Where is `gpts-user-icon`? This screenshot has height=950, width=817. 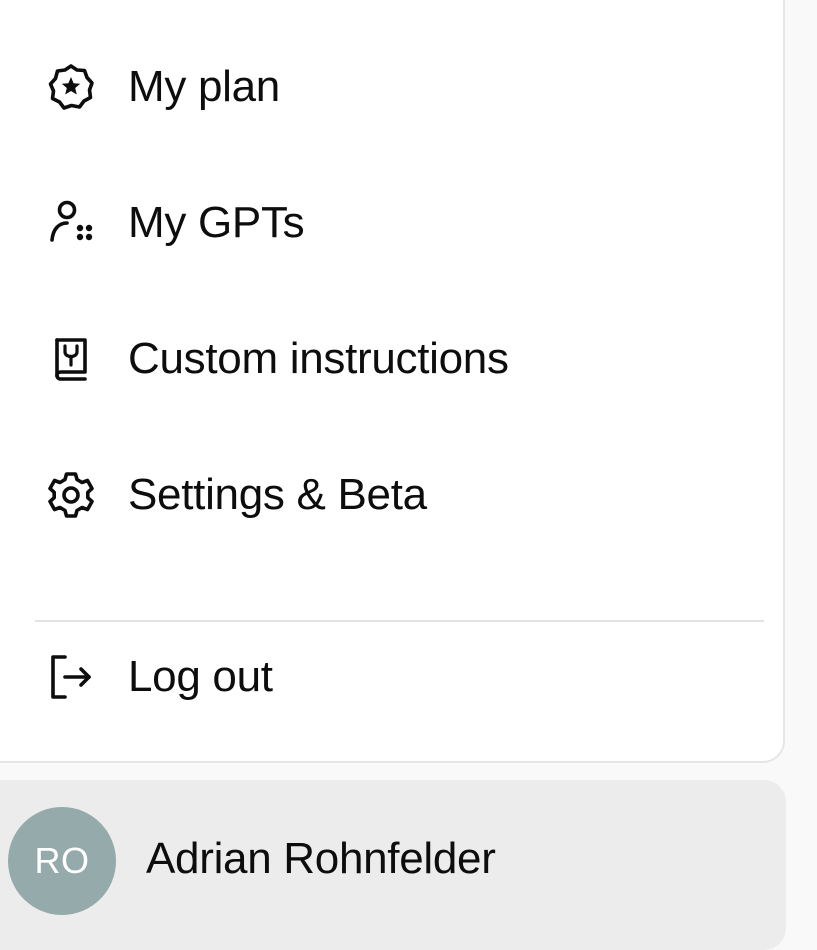
gpts-user-icon is located at coordinates (71, 223).